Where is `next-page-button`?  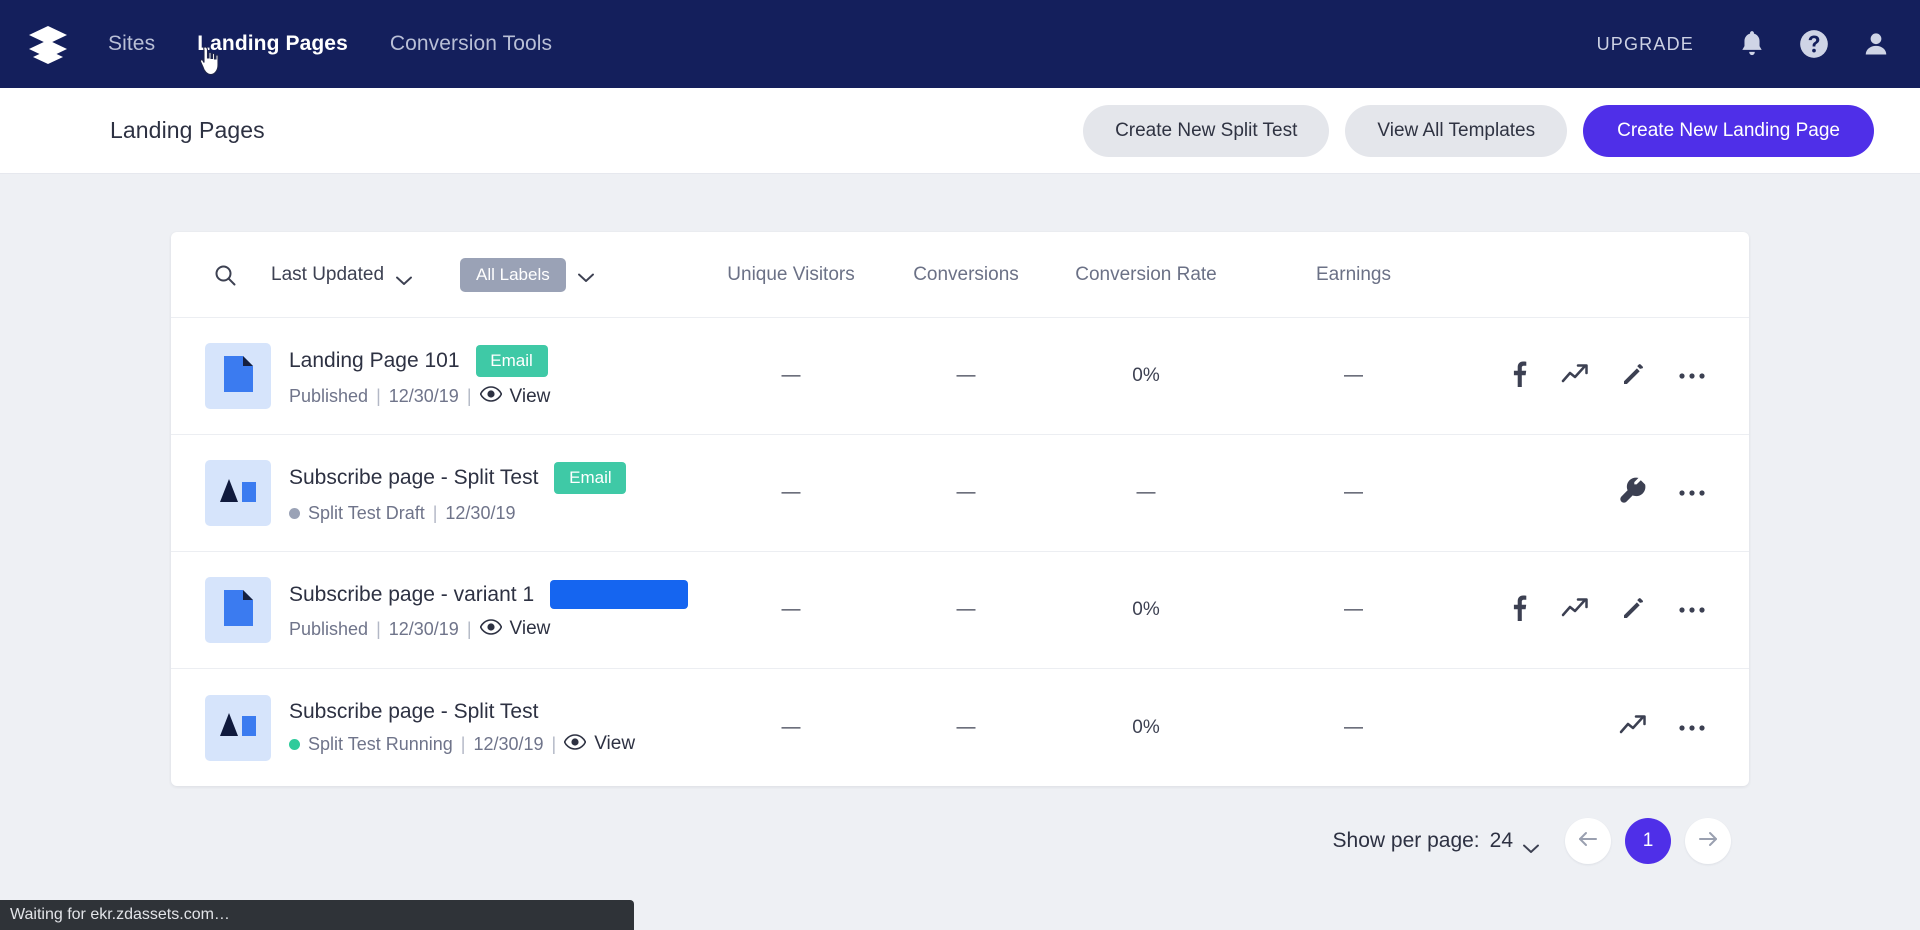 next-page-button is located at coordinates (1708, 841).